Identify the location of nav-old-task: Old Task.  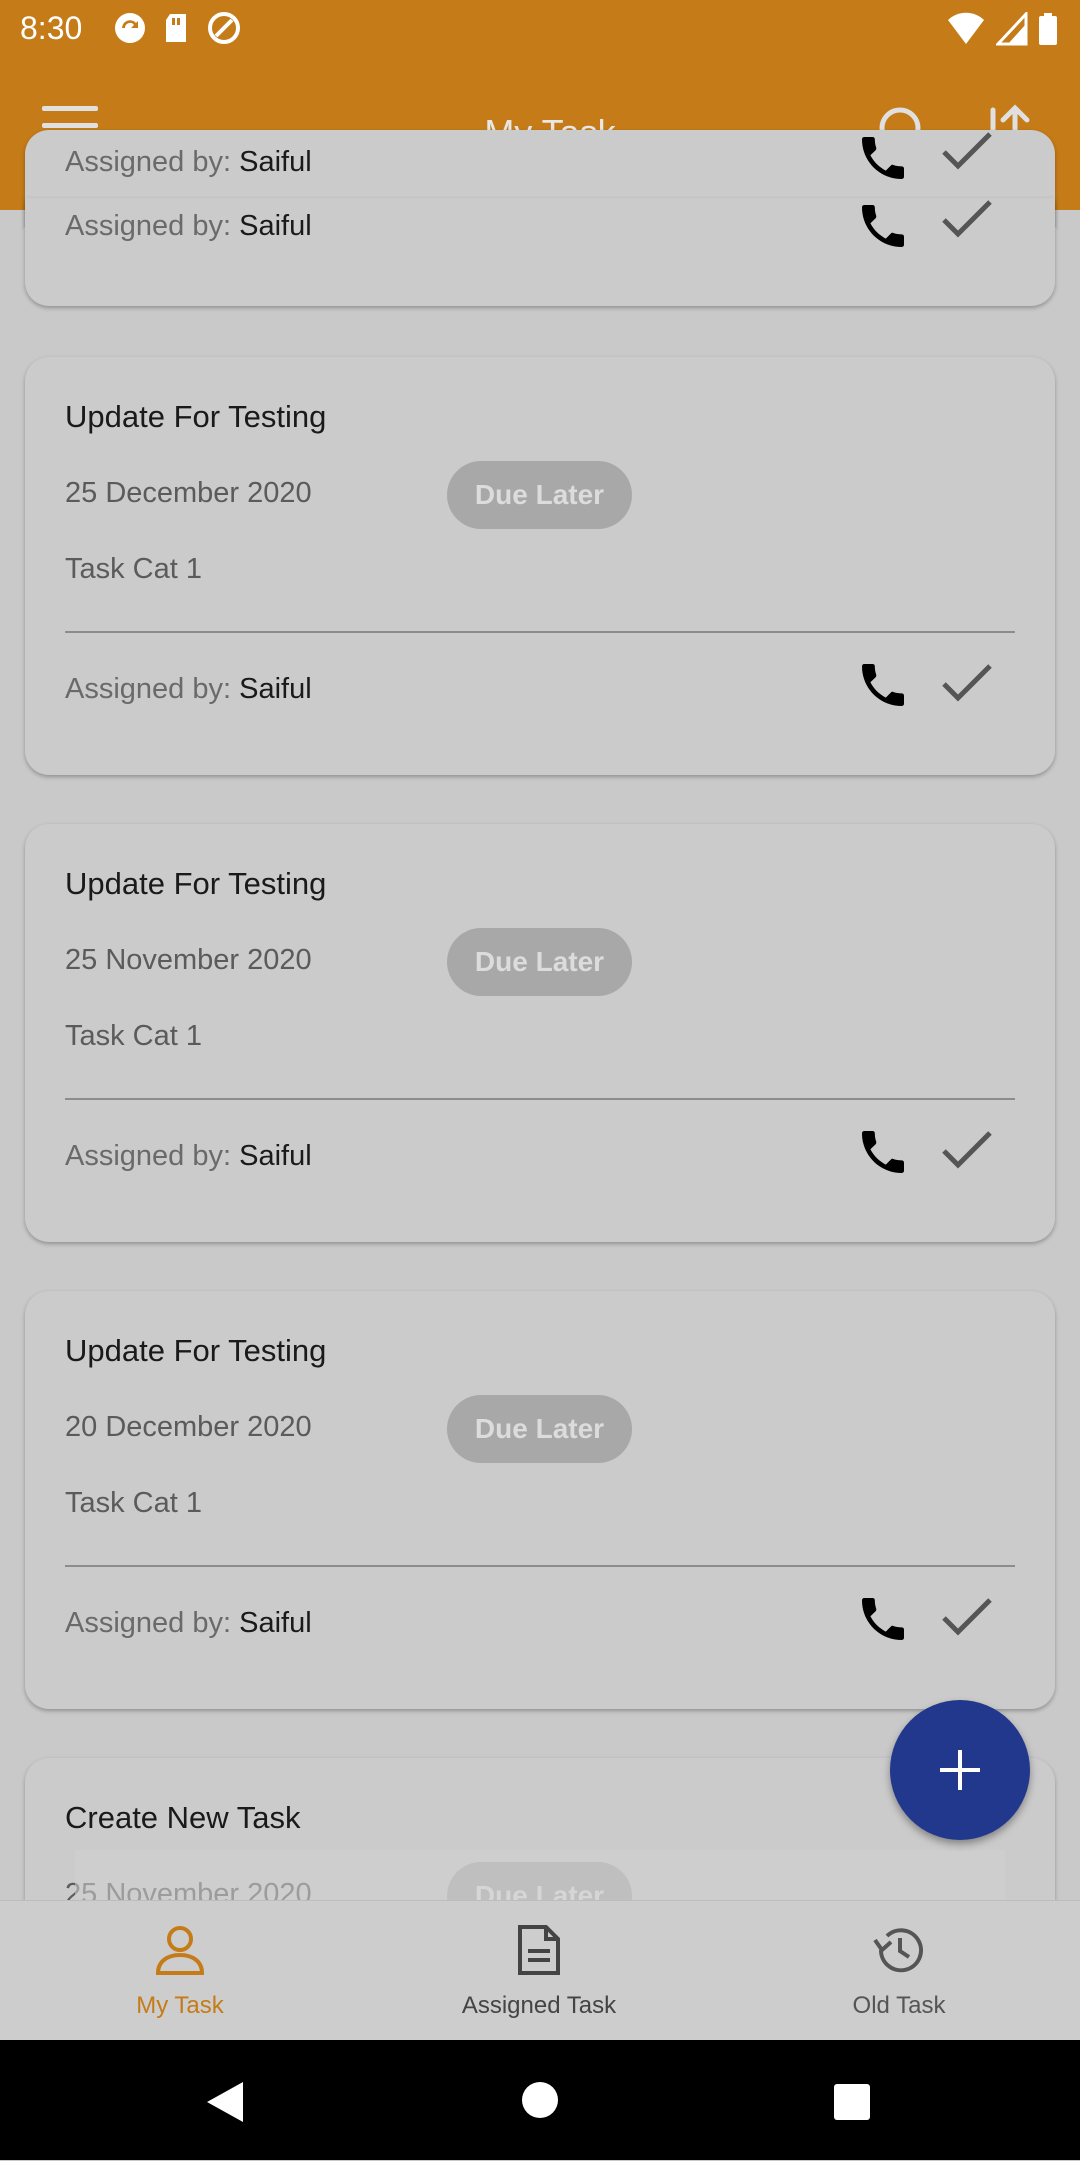
(899, 1971).